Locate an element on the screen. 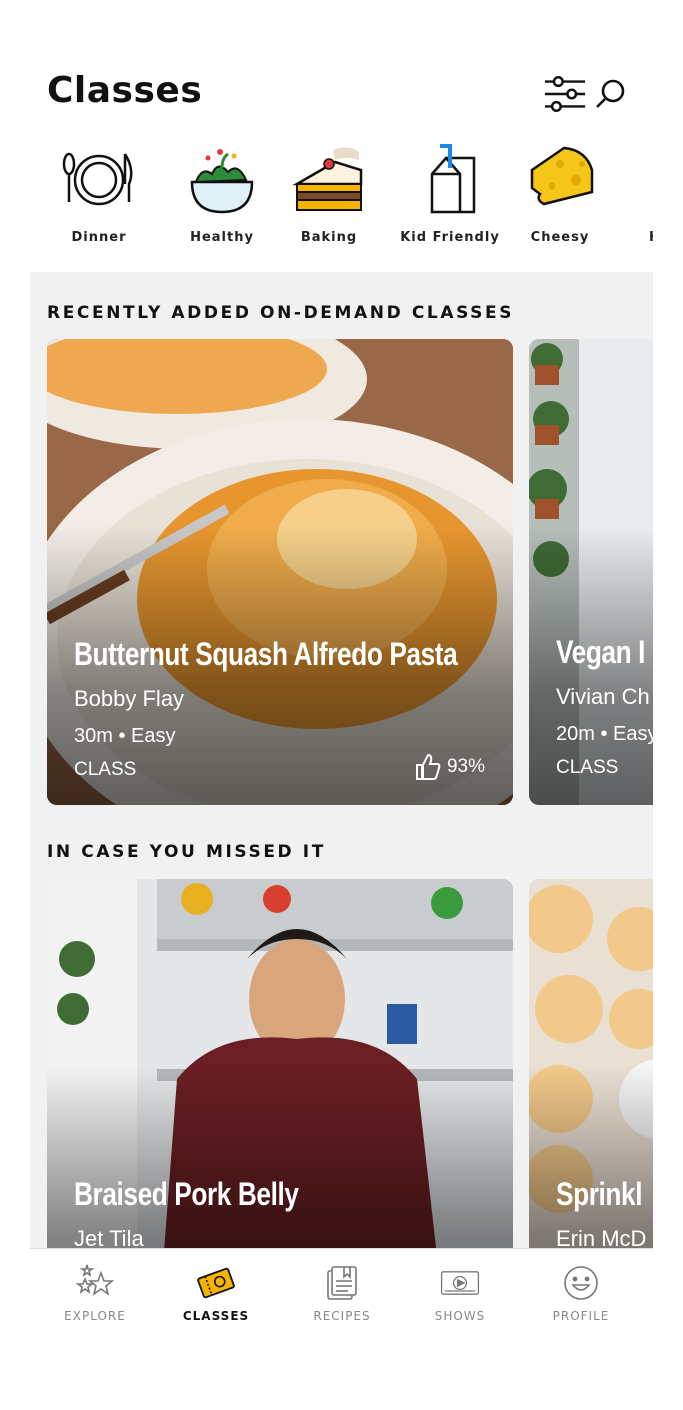  tab-label: EXPLORE is located at coordinates (95, 1316).